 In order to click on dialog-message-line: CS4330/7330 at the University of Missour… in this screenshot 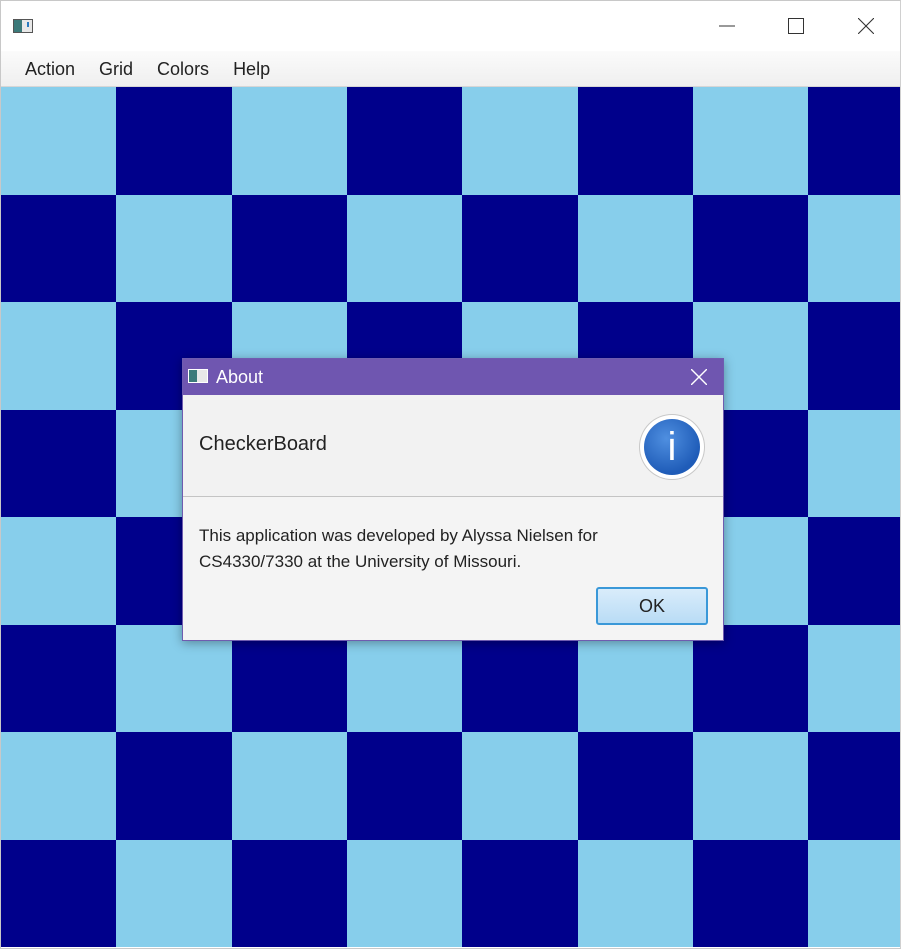, I will do `click(360, 561)`.